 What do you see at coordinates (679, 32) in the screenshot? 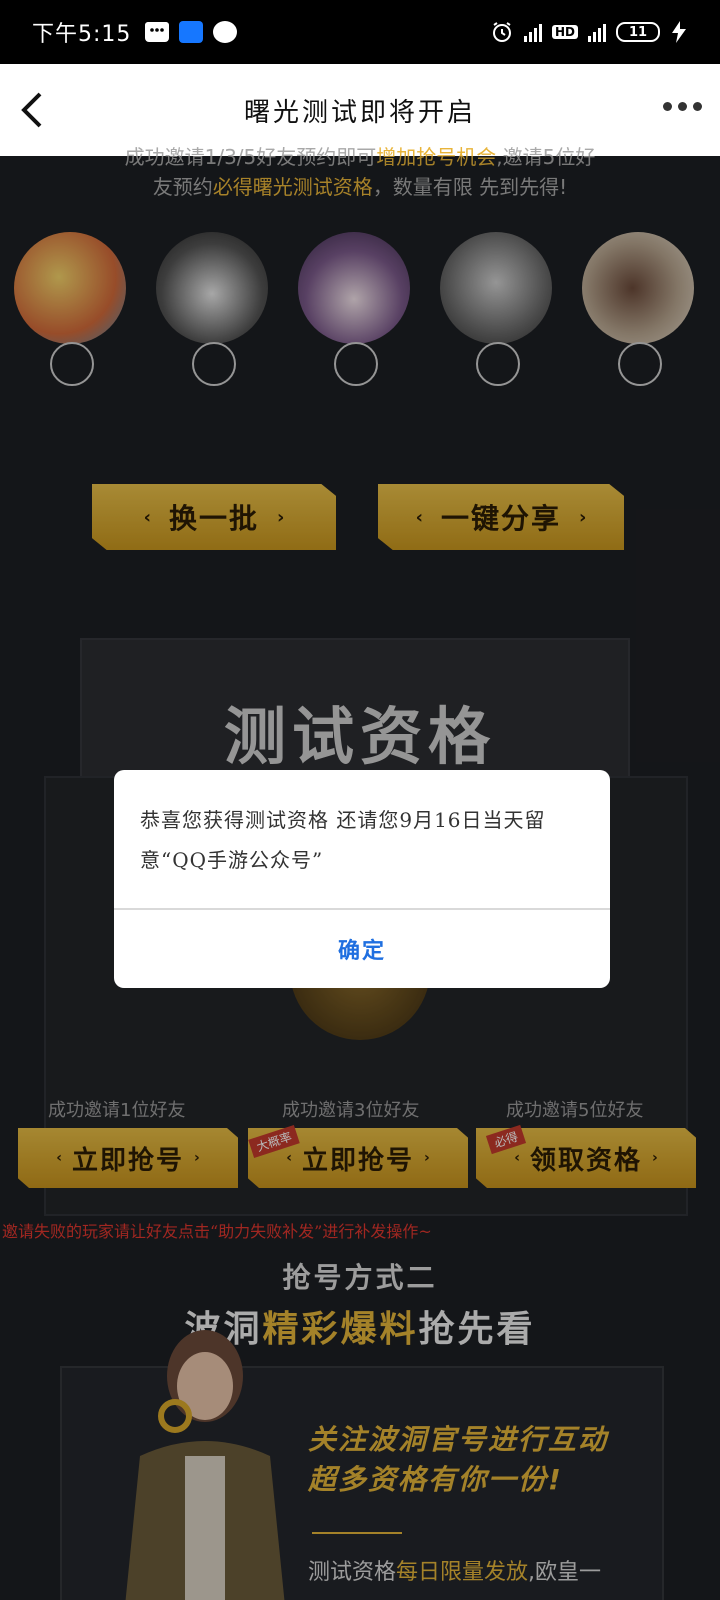
I see `charging-icon` at bounding box center [679, 32].